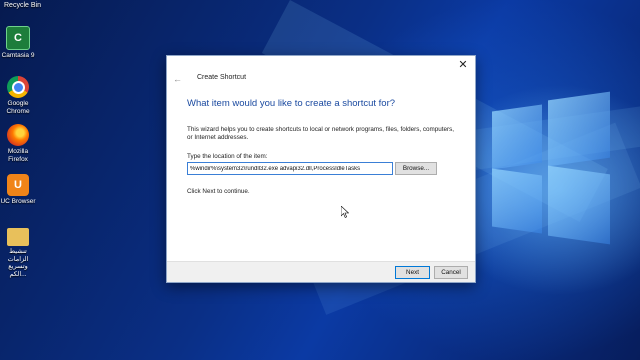  What do you see at coordinates (18, 87) in the screenshot?
I see `chrome-icon` at bounding box center [18, 87].